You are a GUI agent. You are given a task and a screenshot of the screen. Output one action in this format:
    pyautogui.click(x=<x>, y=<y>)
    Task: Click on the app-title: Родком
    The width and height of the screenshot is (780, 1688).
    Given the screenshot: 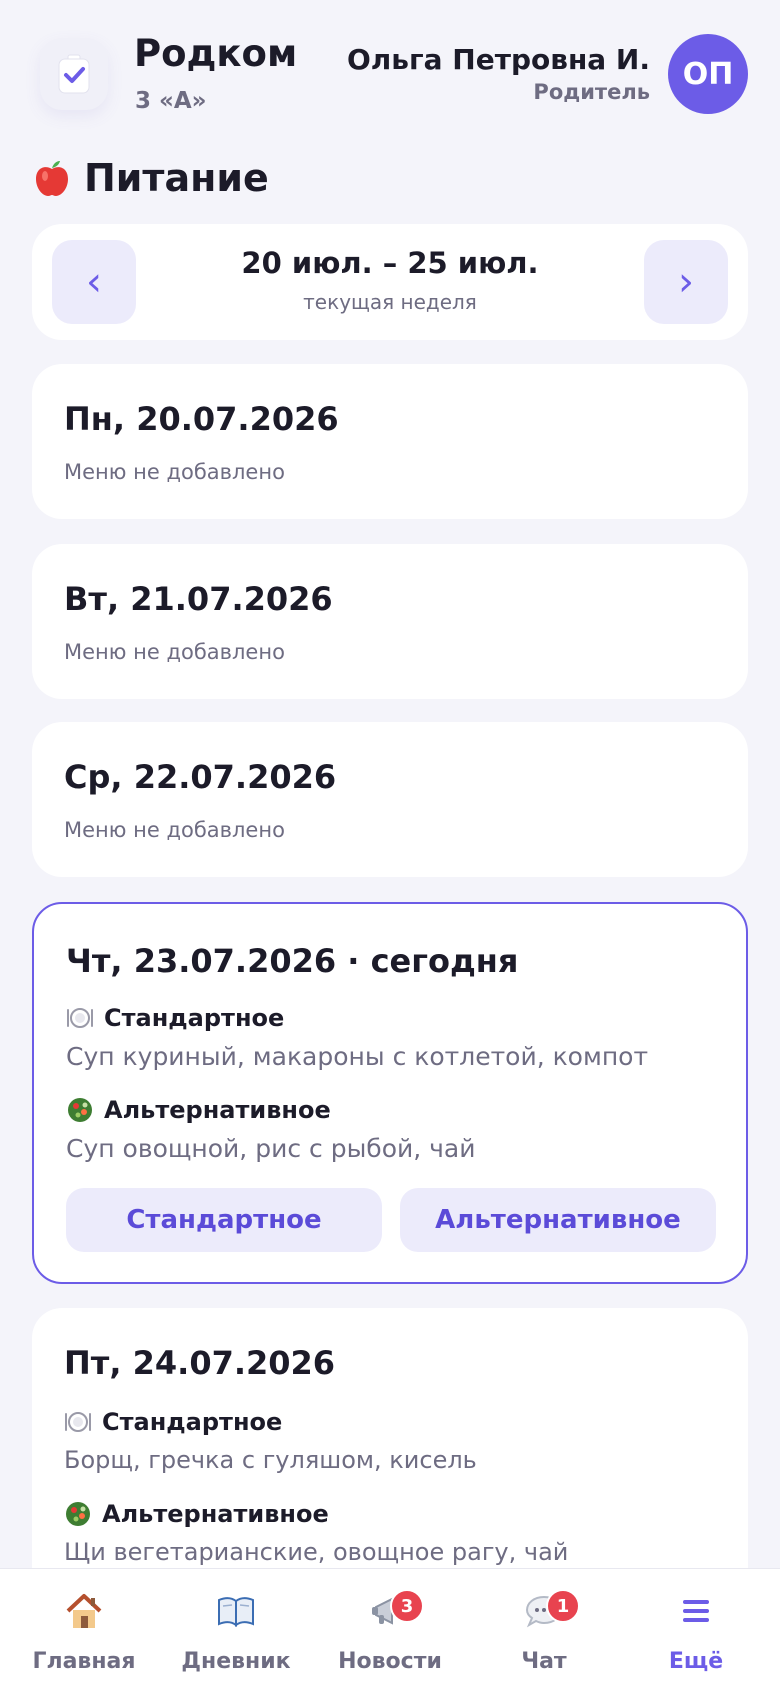 What is the action you would take?
    pyautogui.click(x=216, y=53)
    